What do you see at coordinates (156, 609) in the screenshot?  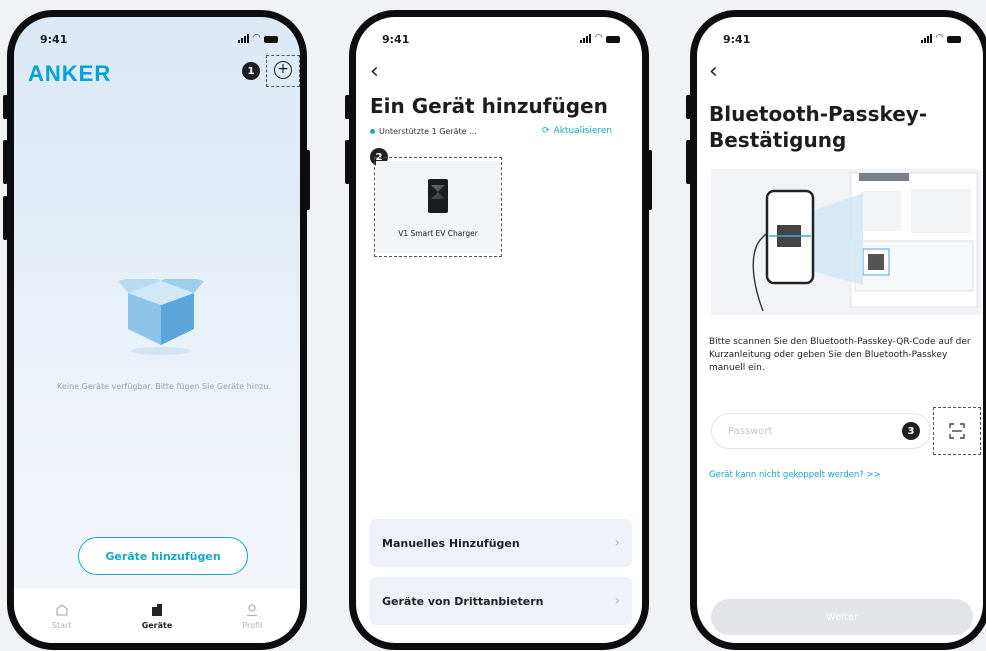 I see `devices-icon` at bounding box center [156, 609].